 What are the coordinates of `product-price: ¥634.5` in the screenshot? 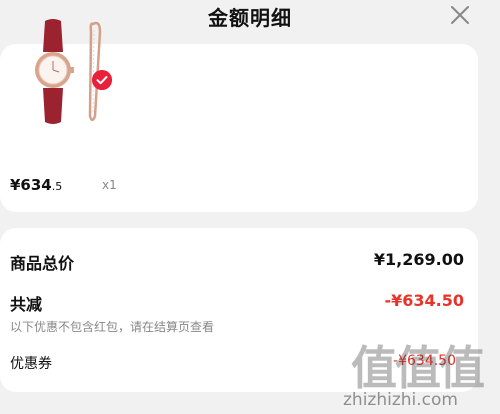 It's located at (36, 185).